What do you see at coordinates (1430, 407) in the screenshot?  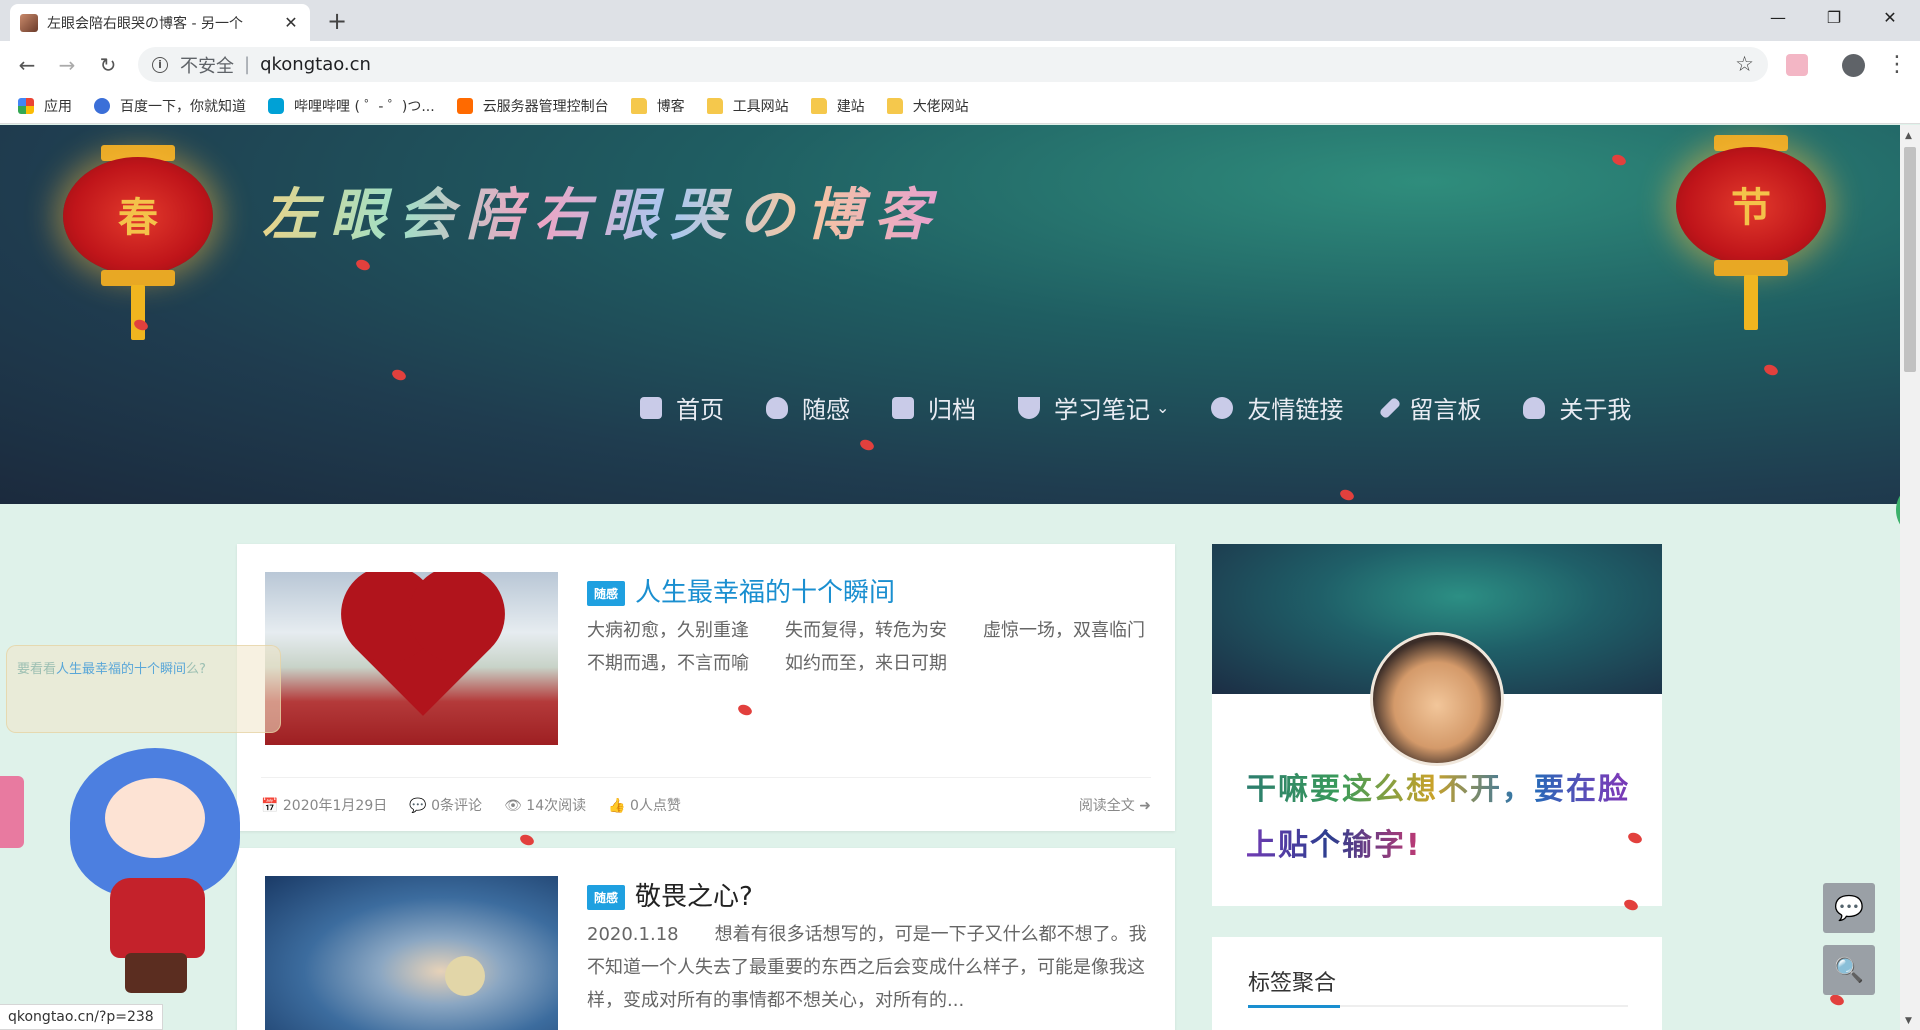 I see `nav-guestbook: 留言板` at bounding box center [1430, 407].